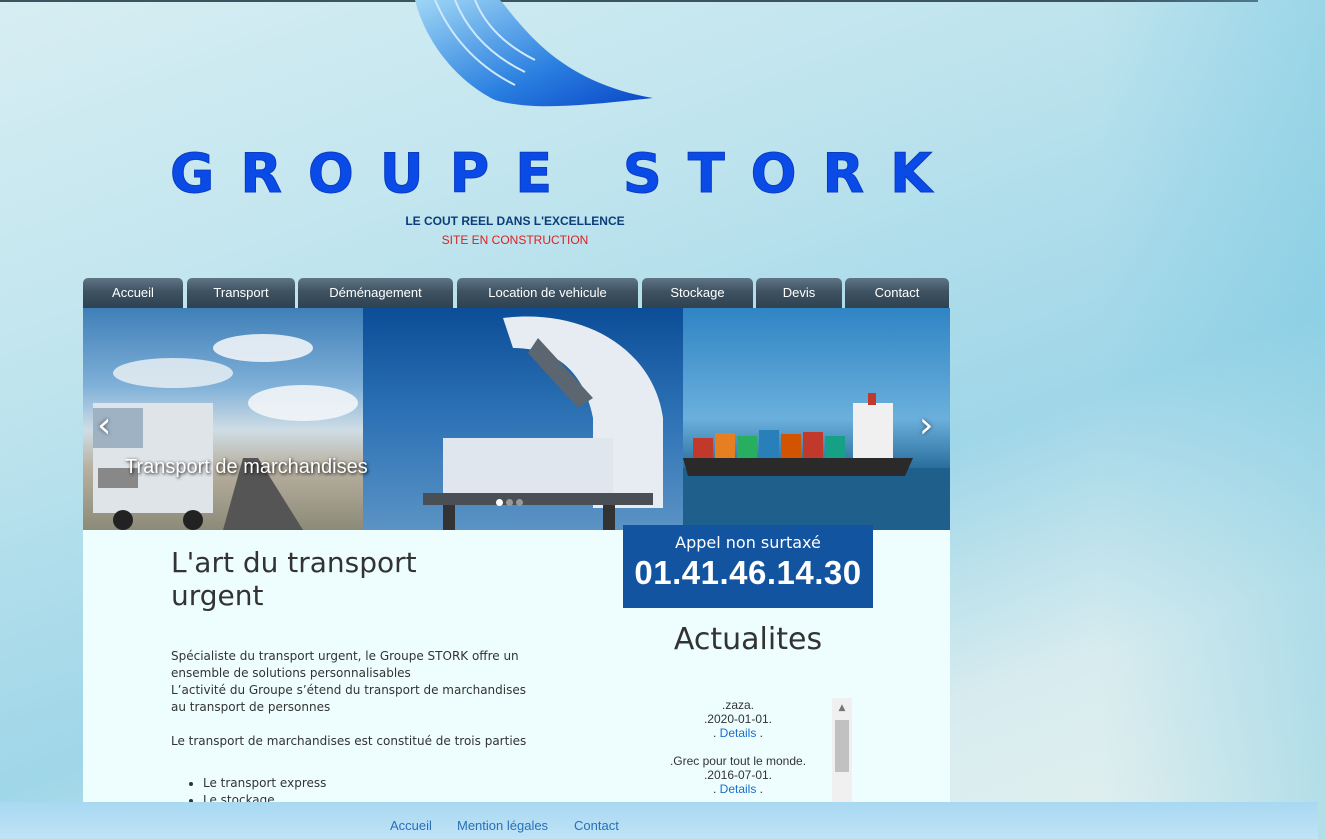 The image size is (1325, 839). Describe the element at coordinates (241, 293) in the screenshot. I see `nav-transport: Transport` at that location.